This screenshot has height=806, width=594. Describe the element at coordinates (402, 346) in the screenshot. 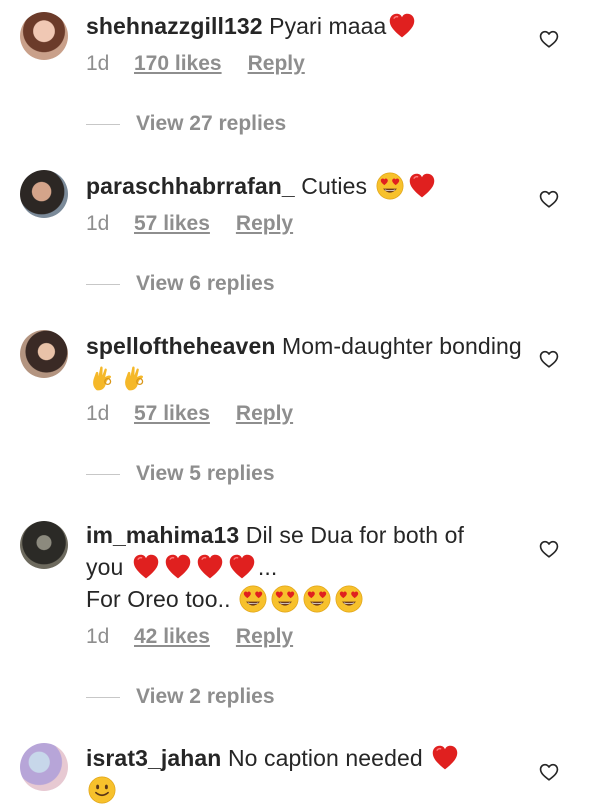

I see `comment-body: Mom-daughter bonding` at that location.